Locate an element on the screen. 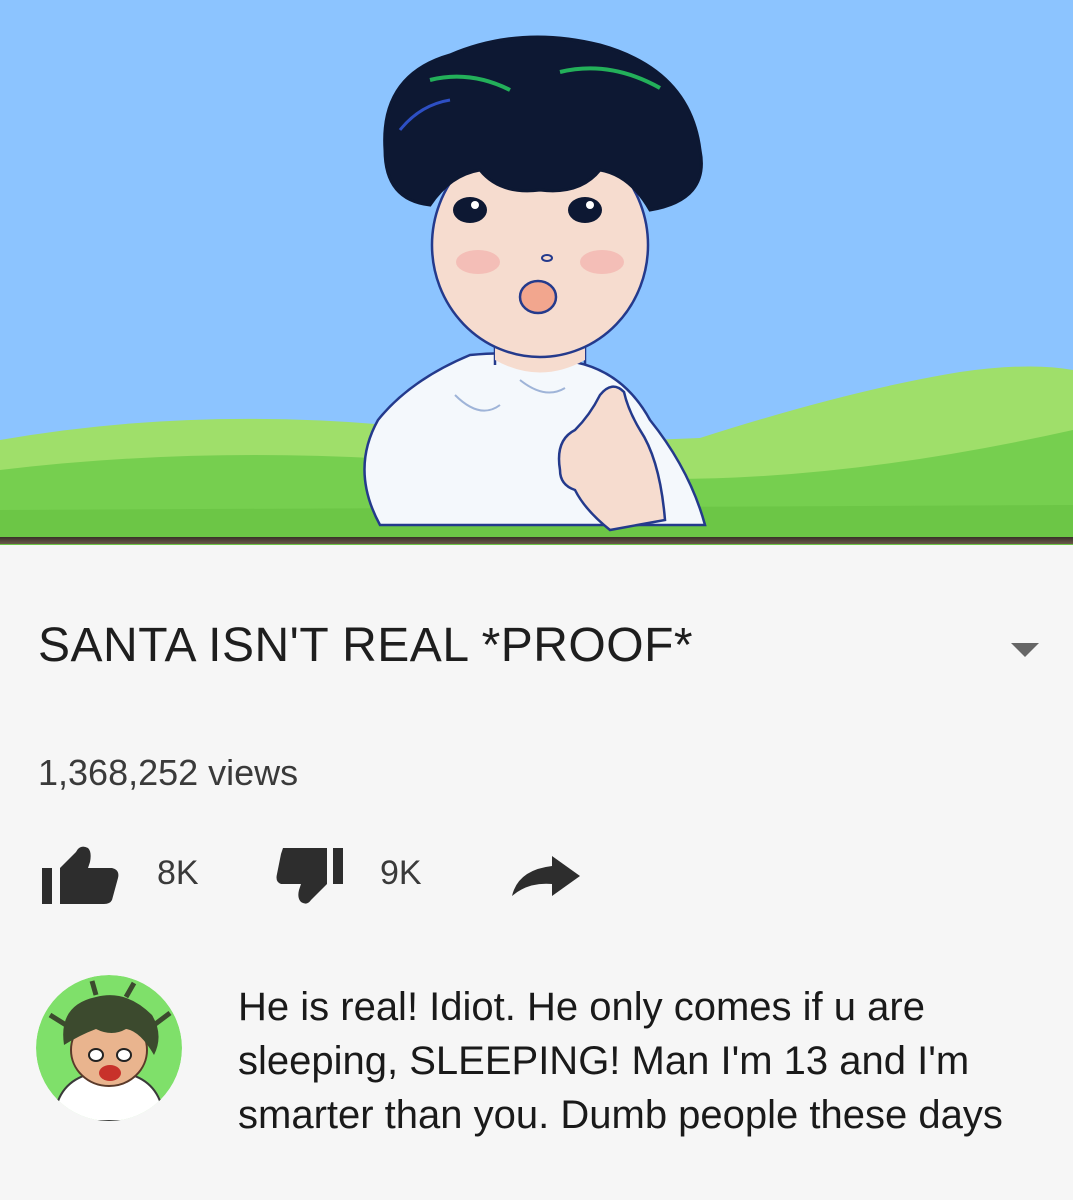  share-arrow-icon is located at coordinates (545, 879).